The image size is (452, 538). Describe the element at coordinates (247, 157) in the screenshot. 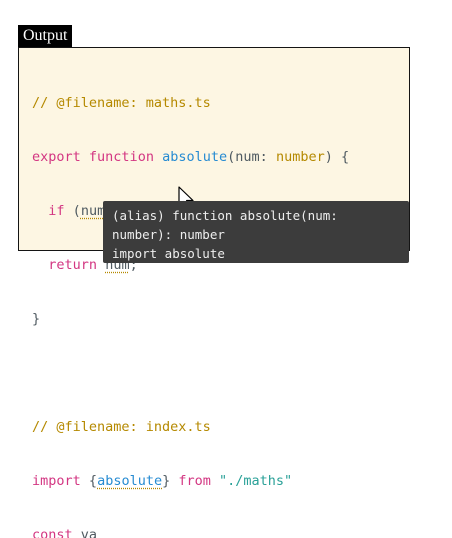

I see `parameter: num` at that location.